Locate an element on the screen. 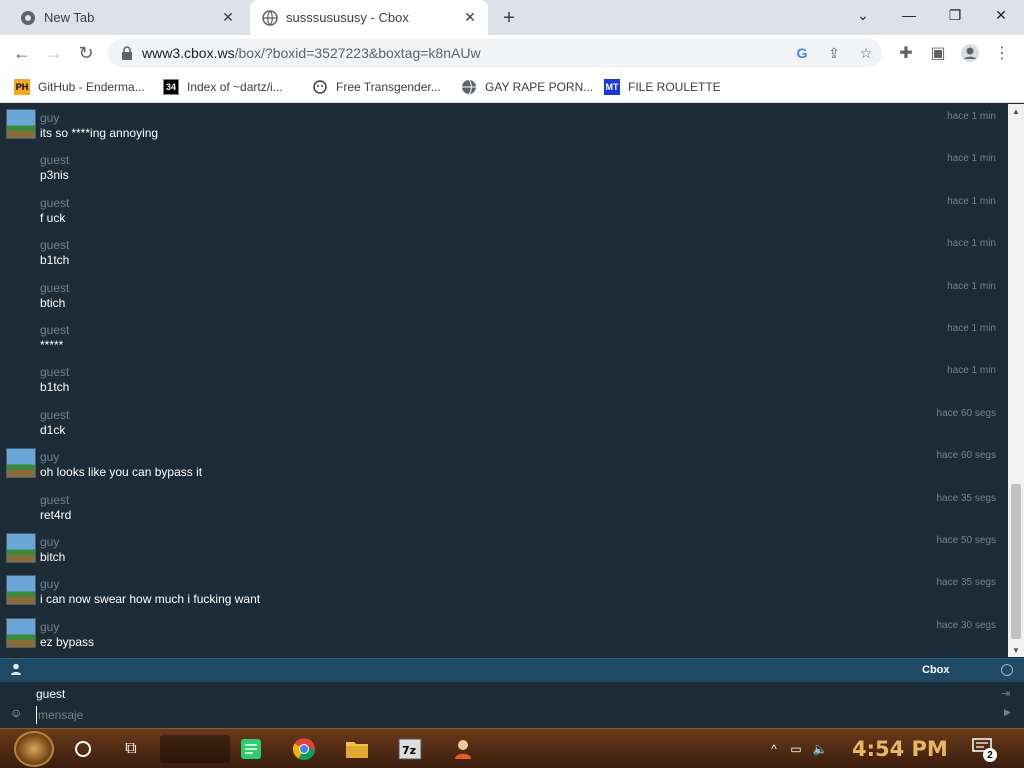  svg-text: 7z is located at coordinates (409, 750).